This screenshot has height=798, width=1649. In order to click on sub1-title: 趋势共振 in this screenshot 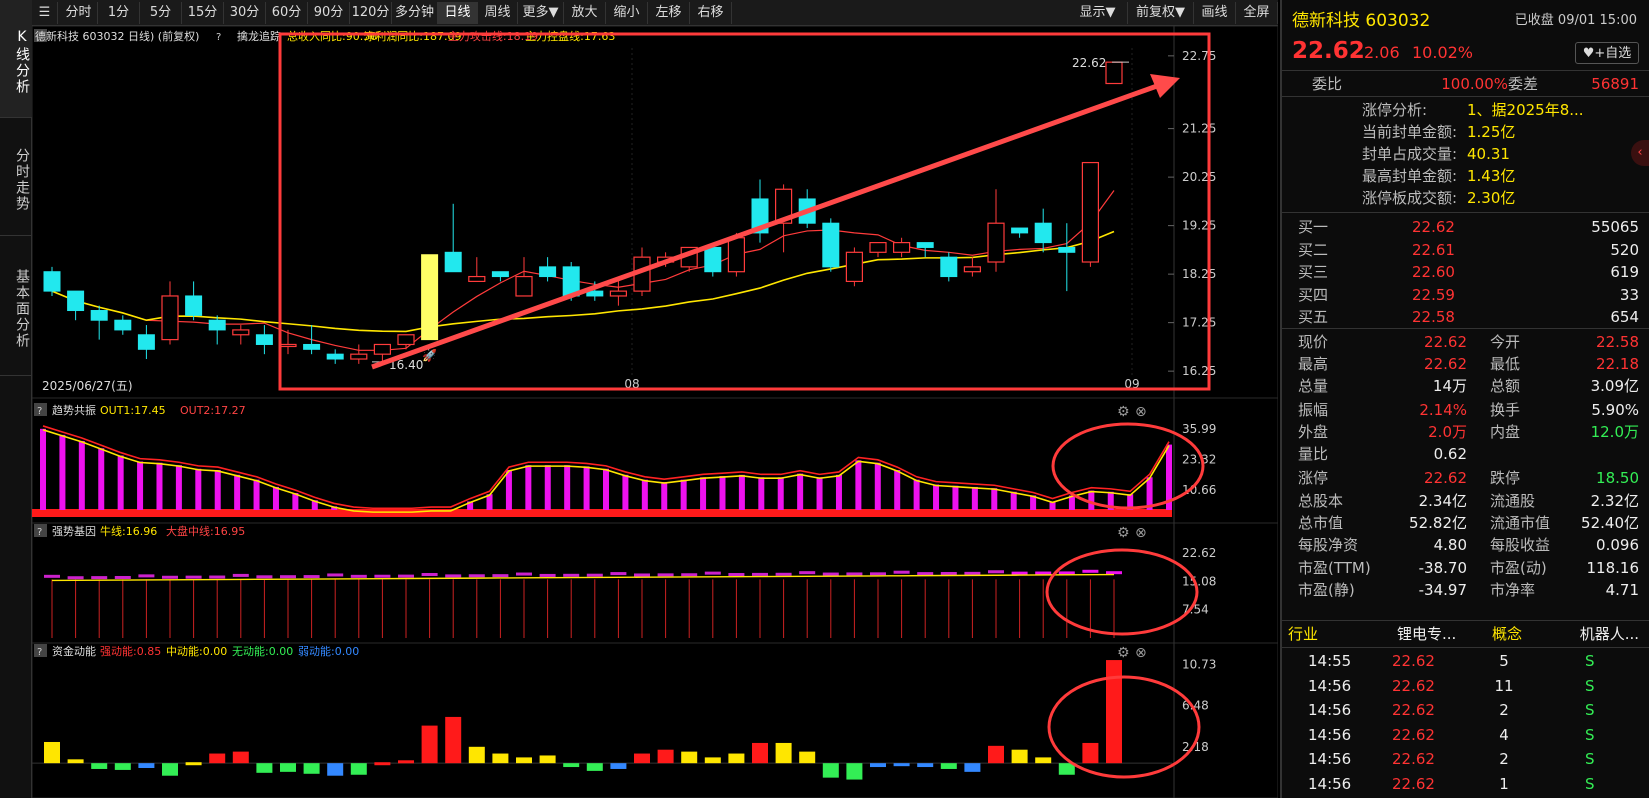, I will do `click(74, 410)`.